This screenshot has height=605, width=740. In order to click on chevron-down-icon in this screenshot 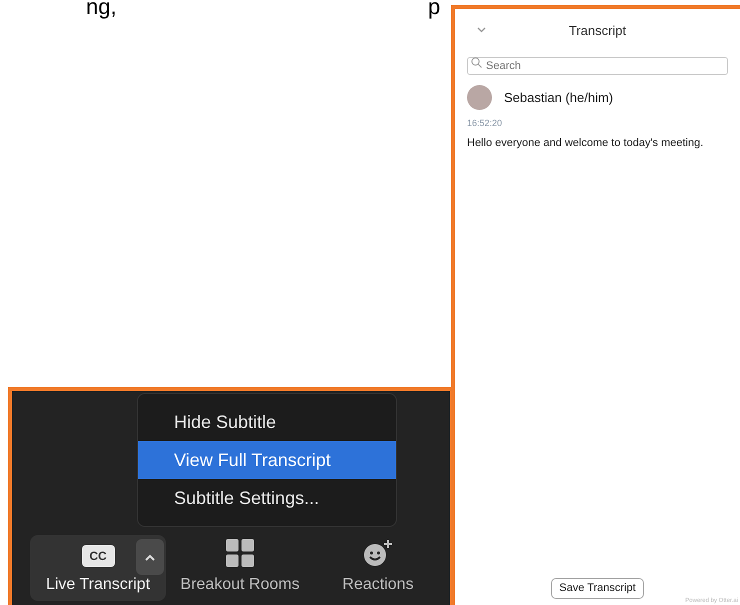, I will do `click(481, 30)`.